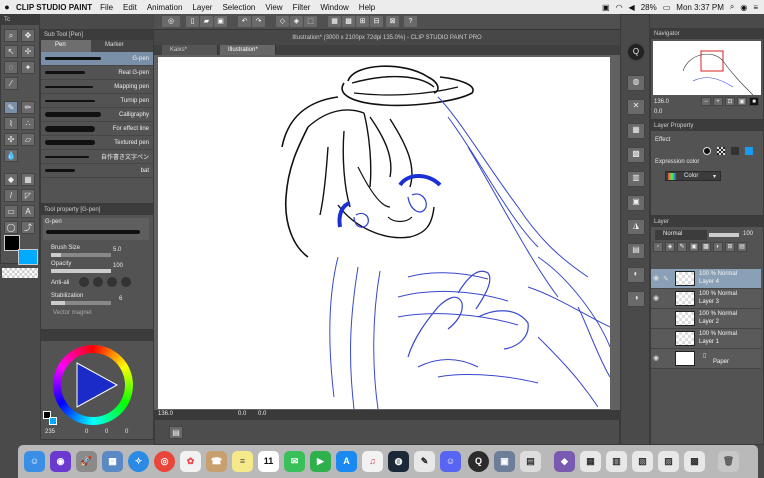 The height and width of the screenshot is (478, 764). Describe the element at coordinates (707, 151) in the screenshot. I see `effect-border-icon` at that location.